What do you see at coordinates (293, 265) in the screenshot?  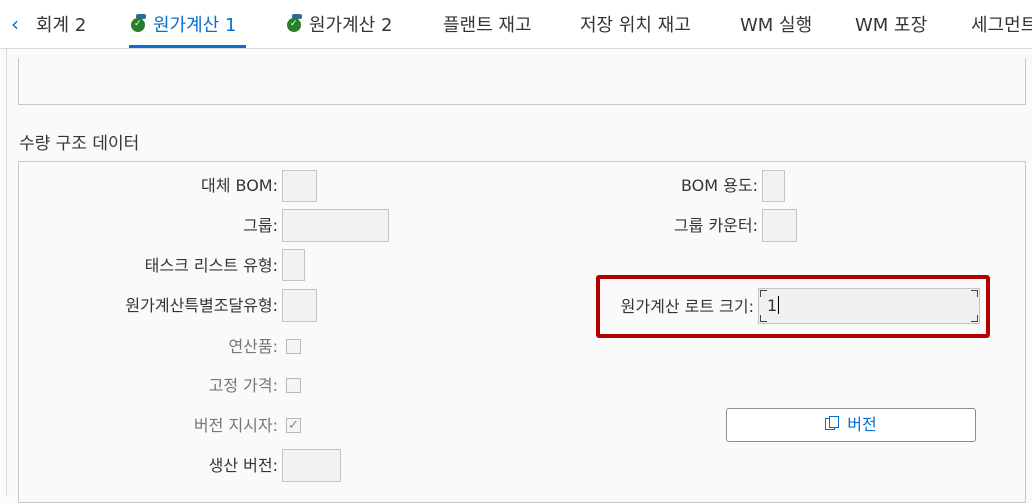 I see `task-list-type-field` at bounding box center [293, 265].